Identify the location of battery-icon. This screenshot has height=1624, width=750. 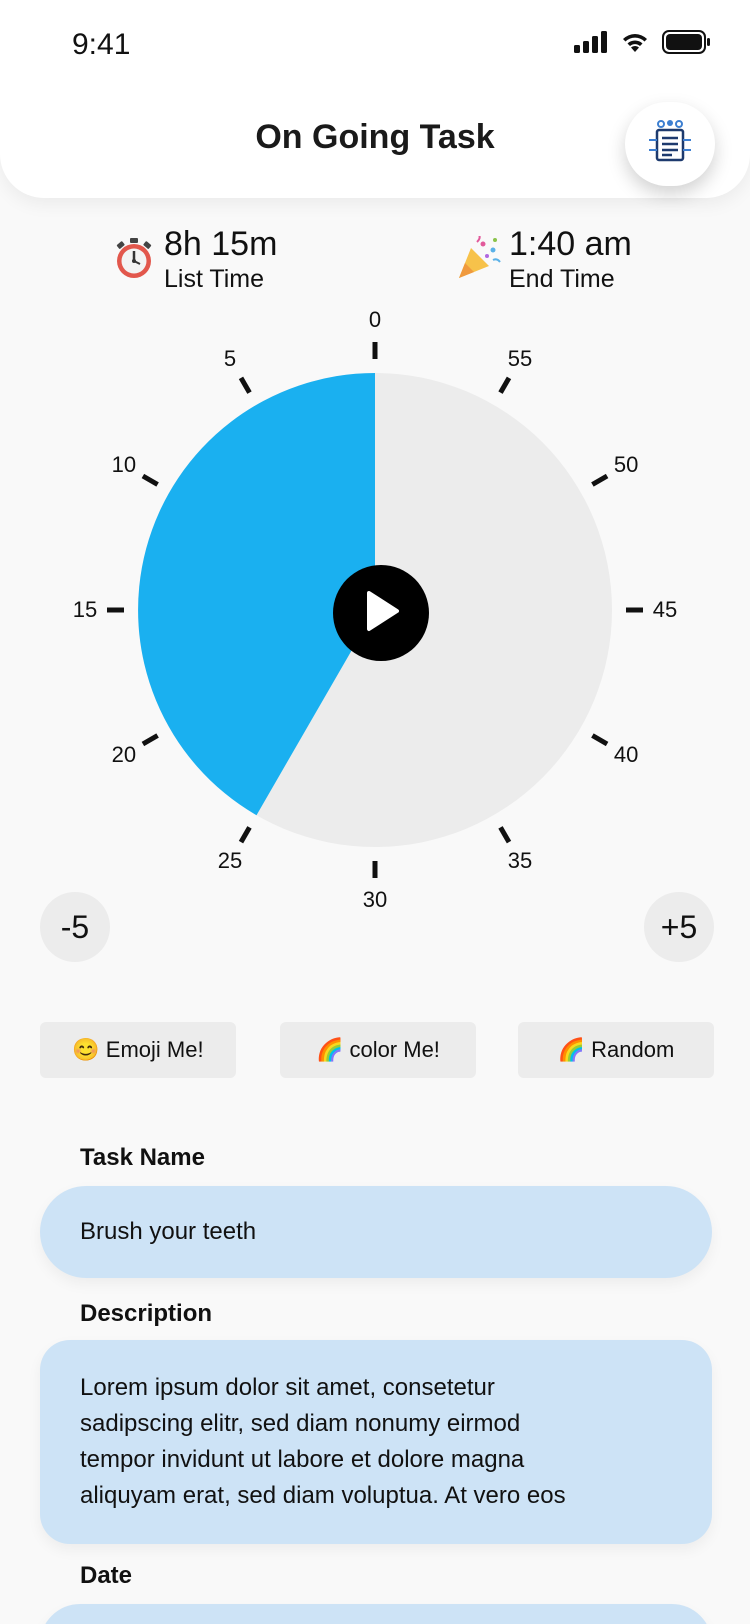
(686, 44).